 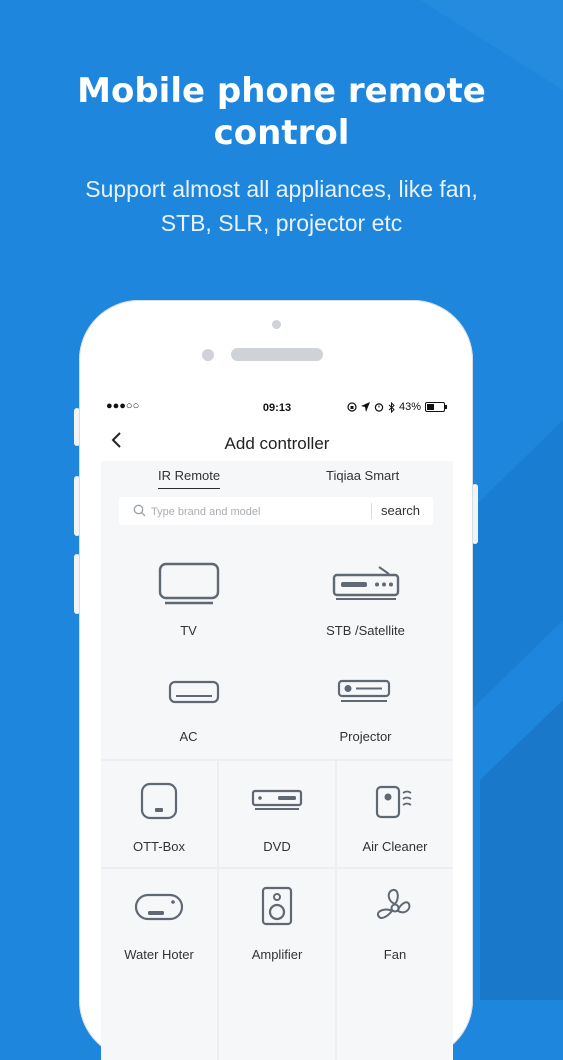 What do you see at coordinates (277, 906) in the screenshot?
I see `speaker-icon` at bounding box center [277, 906].